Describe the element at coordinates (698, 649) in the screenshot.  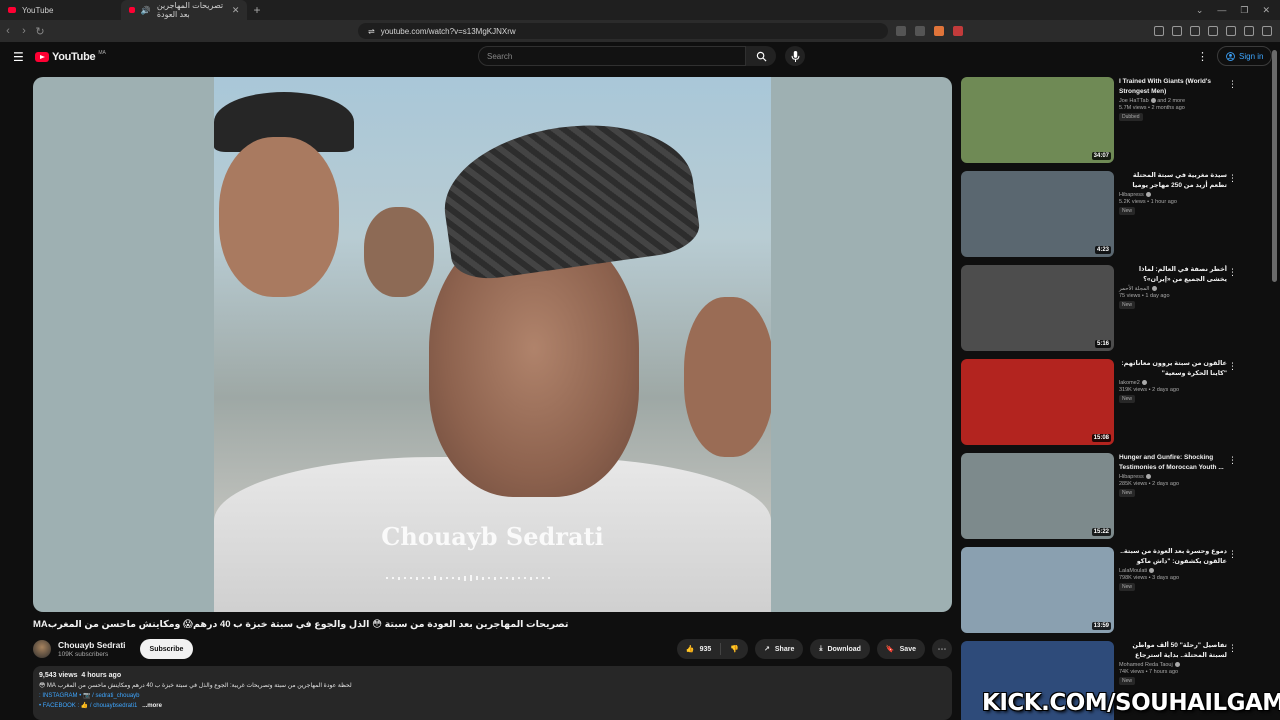
I see `like-button: 👍 935` at that location.